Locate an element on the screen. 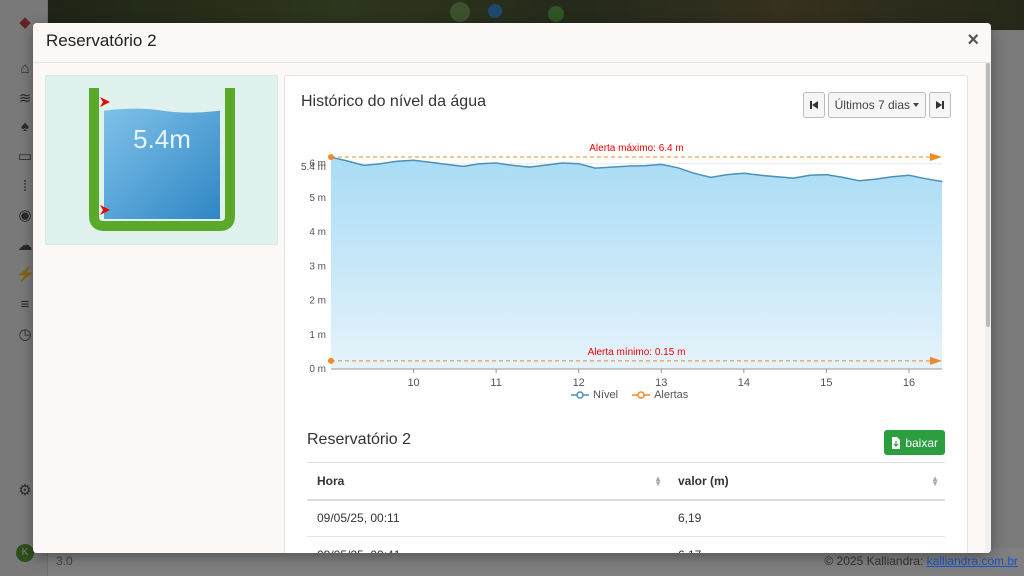 The image size is (1024, 576). threshold-arrow is located at coordinates (936, 157).